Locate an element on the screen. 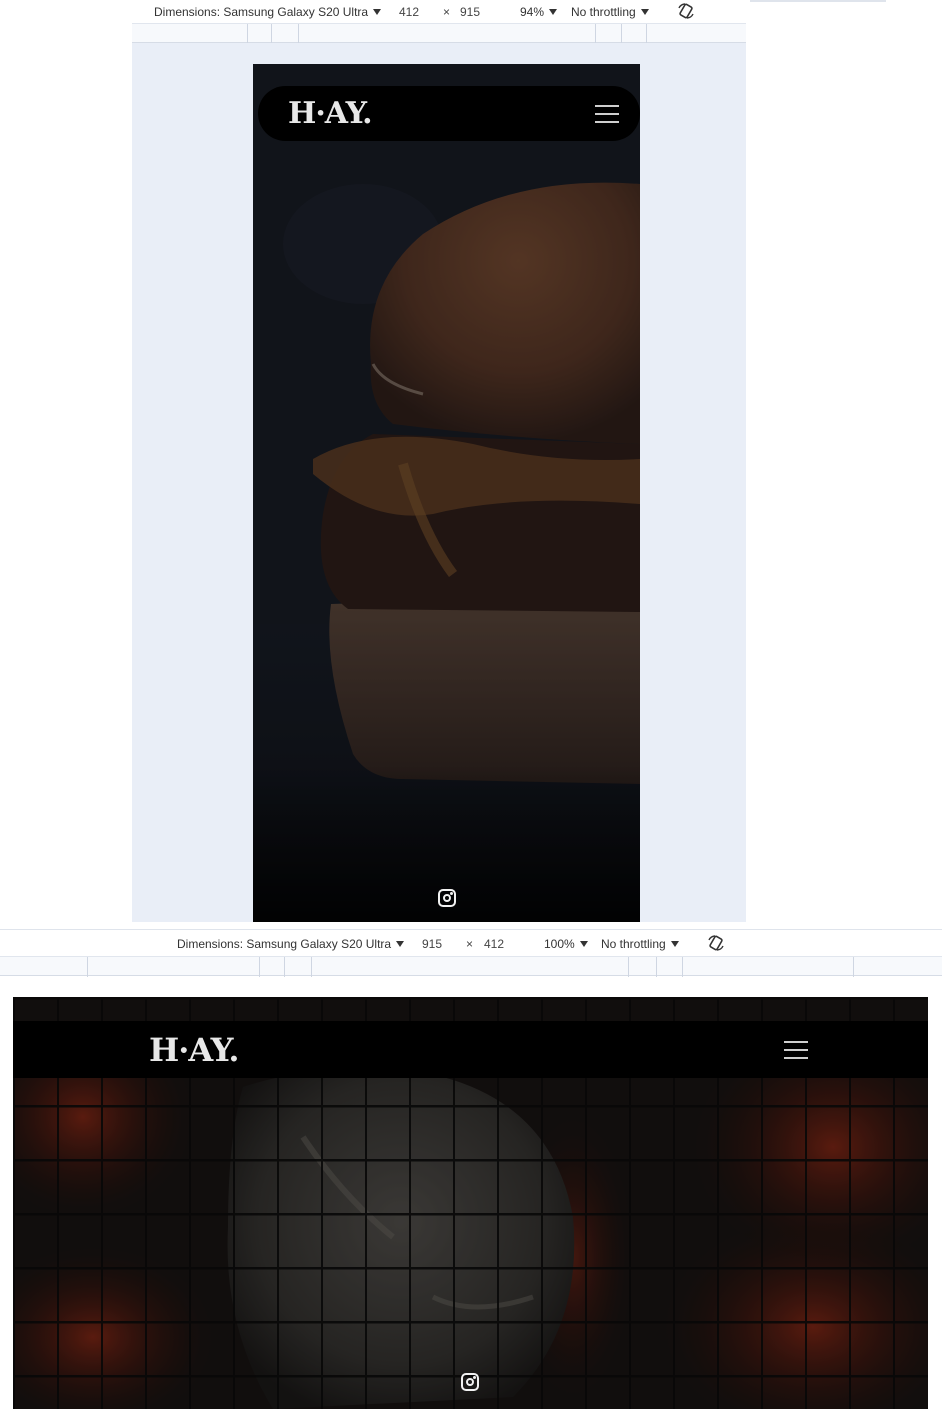 The height and width of the screenshot is (1422, 942). zoom-label: 100% is located at coordinates (559, 943).